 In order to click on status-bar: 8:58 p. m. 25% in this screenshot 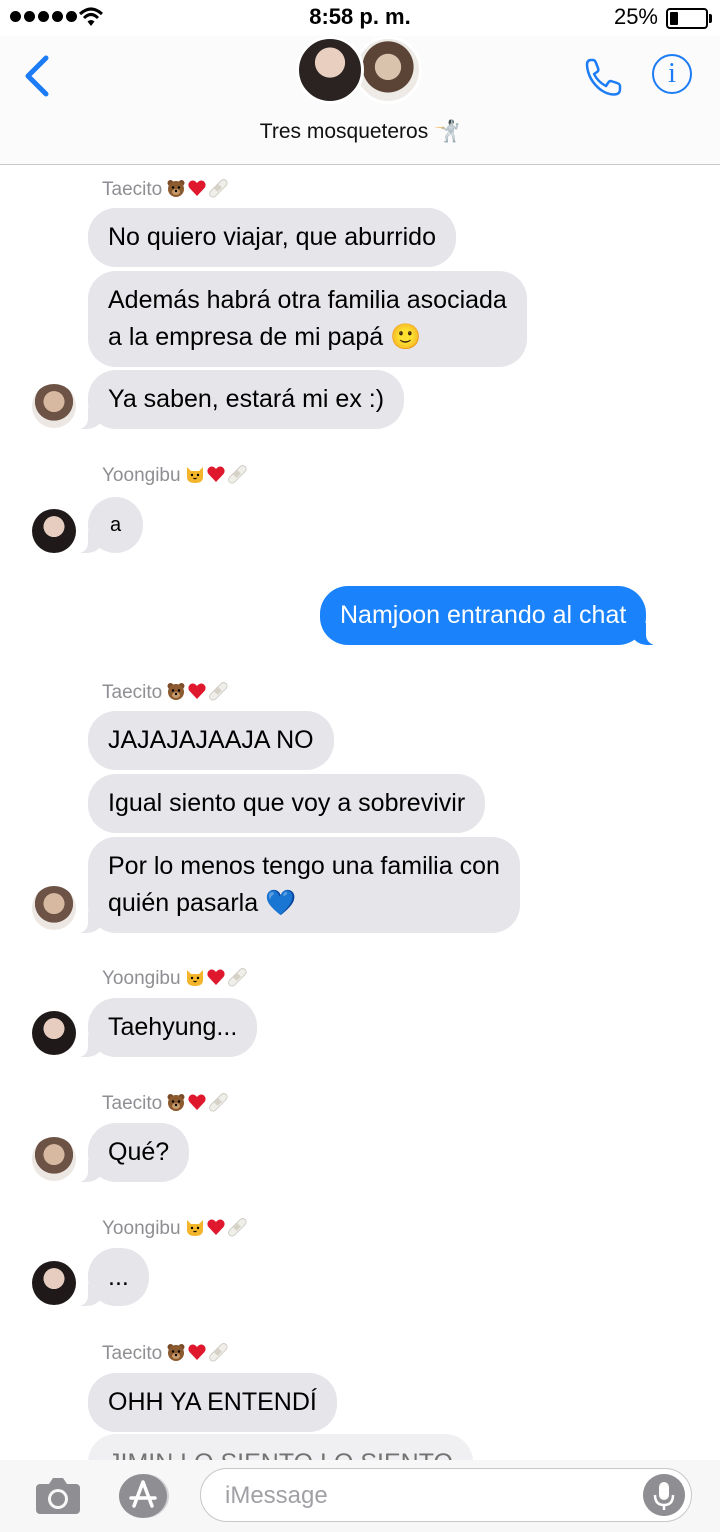, I will do `click(360, 18)`.